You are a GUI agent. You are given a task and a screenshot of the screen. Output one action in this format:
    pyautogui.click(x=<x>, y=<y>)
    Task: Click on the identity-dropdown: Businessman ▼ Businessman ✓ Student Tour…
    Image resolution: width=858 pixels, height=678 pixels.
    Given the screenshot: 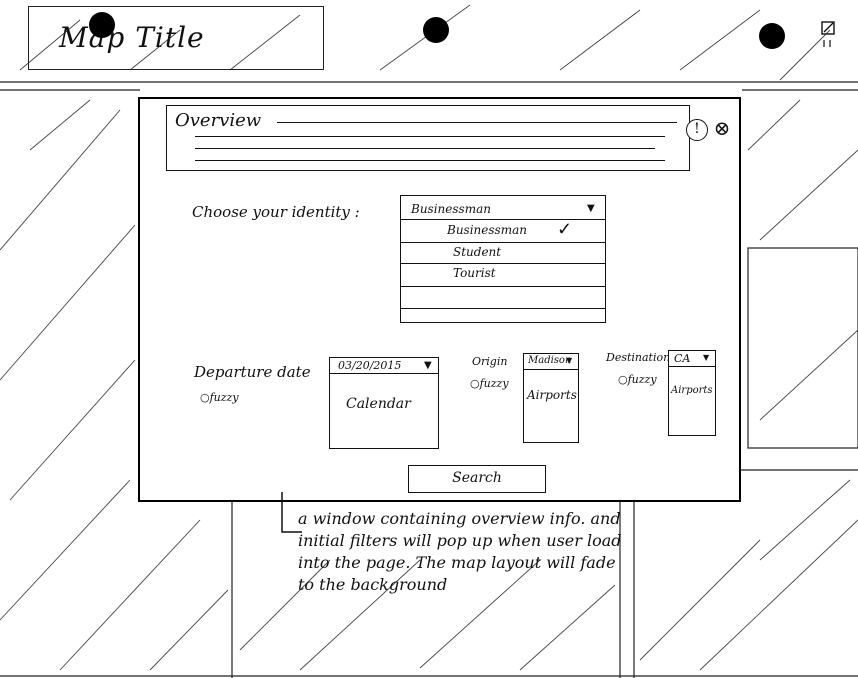 What is the action you would take?
    pyautogui.click(x=503, y=259)
    